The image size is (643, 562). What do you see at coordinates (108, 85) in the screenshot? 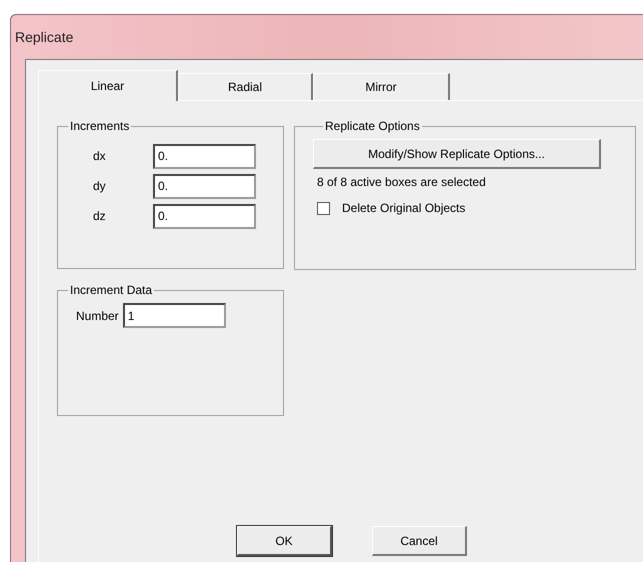
I see `tab: Linear` at bounding box center [108, 85].